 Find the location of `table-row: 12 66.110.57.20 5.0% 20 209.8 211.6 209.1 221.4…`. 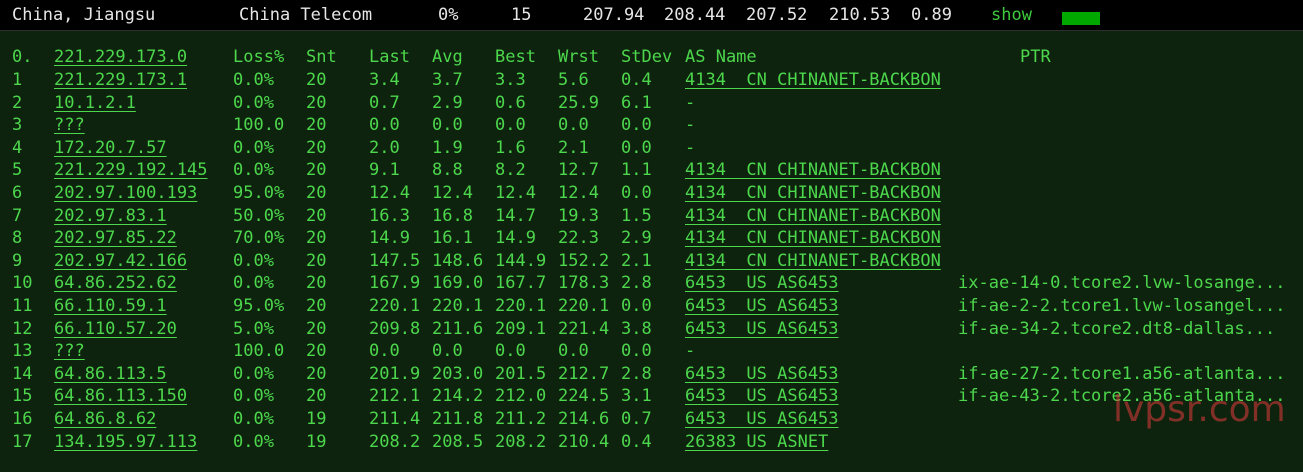

table-row: 12 66.110.57.20 5.0% 20 209.8 211.6 209.1 221.4… is located at coordinates (651, 329).